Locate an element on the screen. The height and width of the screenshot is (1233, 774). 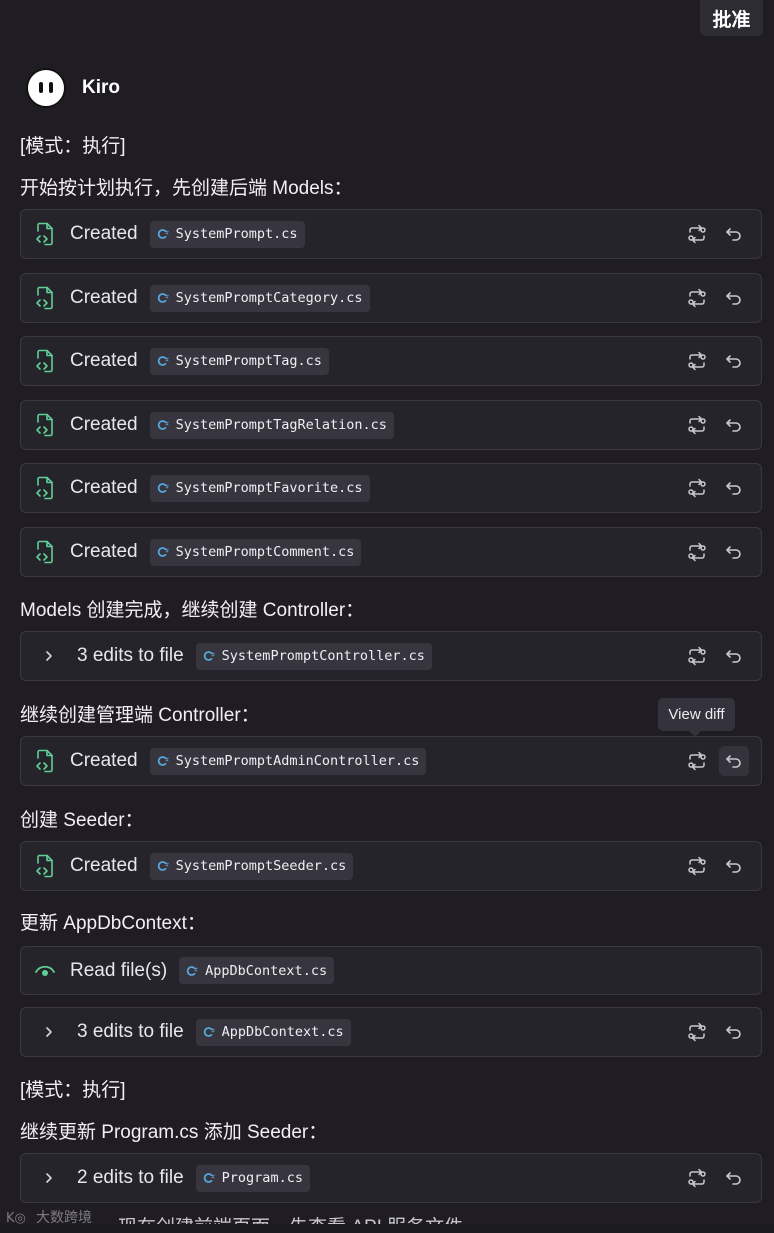
file-chip: # SystemPromptTag.cs is located at coordinates (239, 361).